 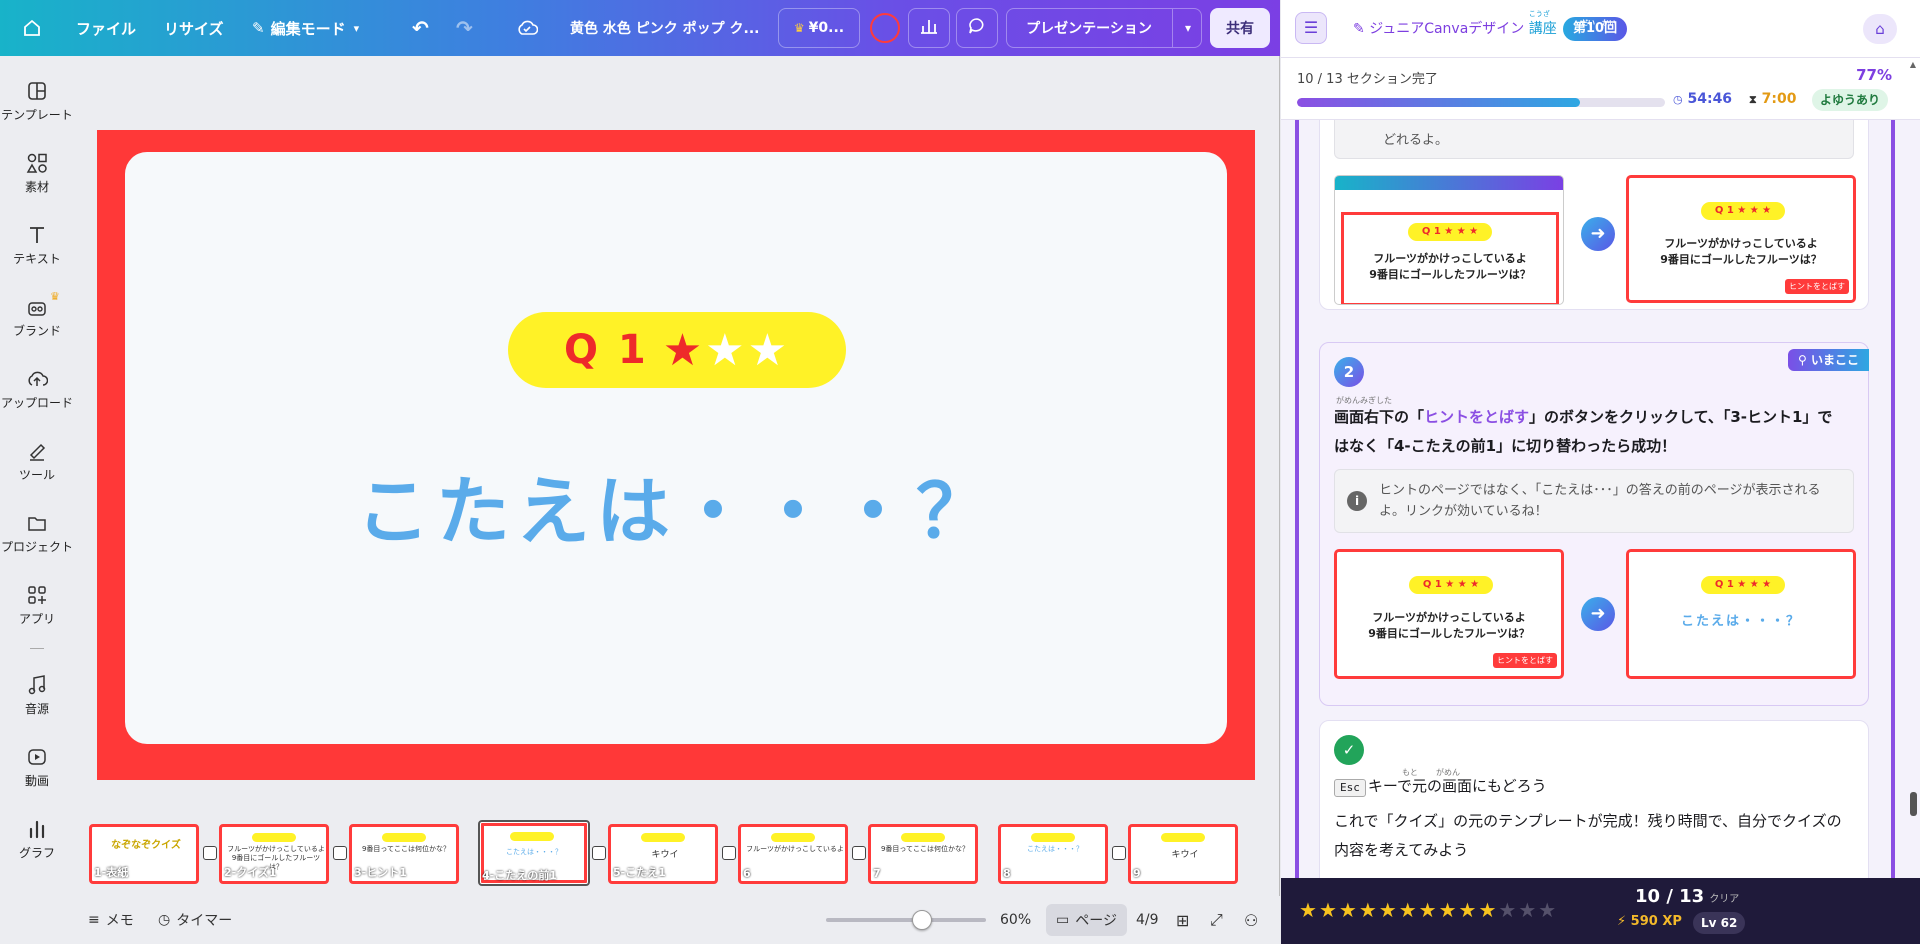 What do you see at coordinates (37, 768) in the screenshot?
I see `rail-video: 動画` at bounding box center [37, 768].